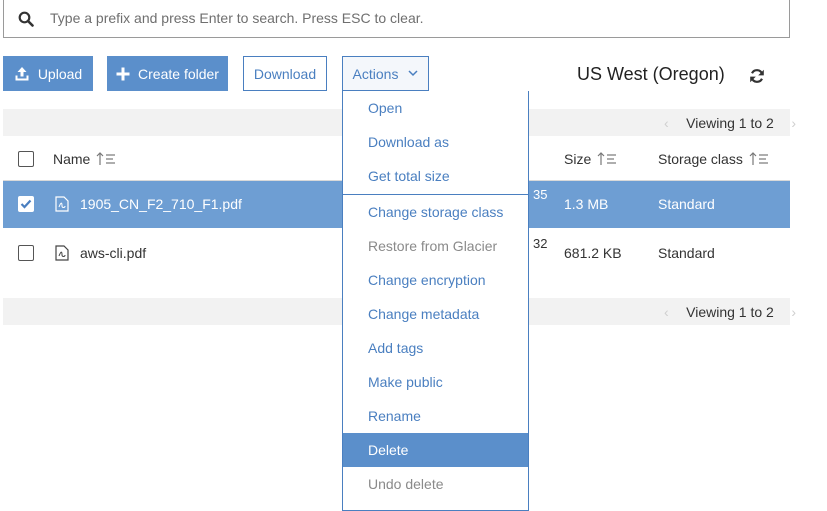 This screenshot has width=827, height=511. I want to click on menu-item-change-encryption: Change encryption, so click(435, 280).